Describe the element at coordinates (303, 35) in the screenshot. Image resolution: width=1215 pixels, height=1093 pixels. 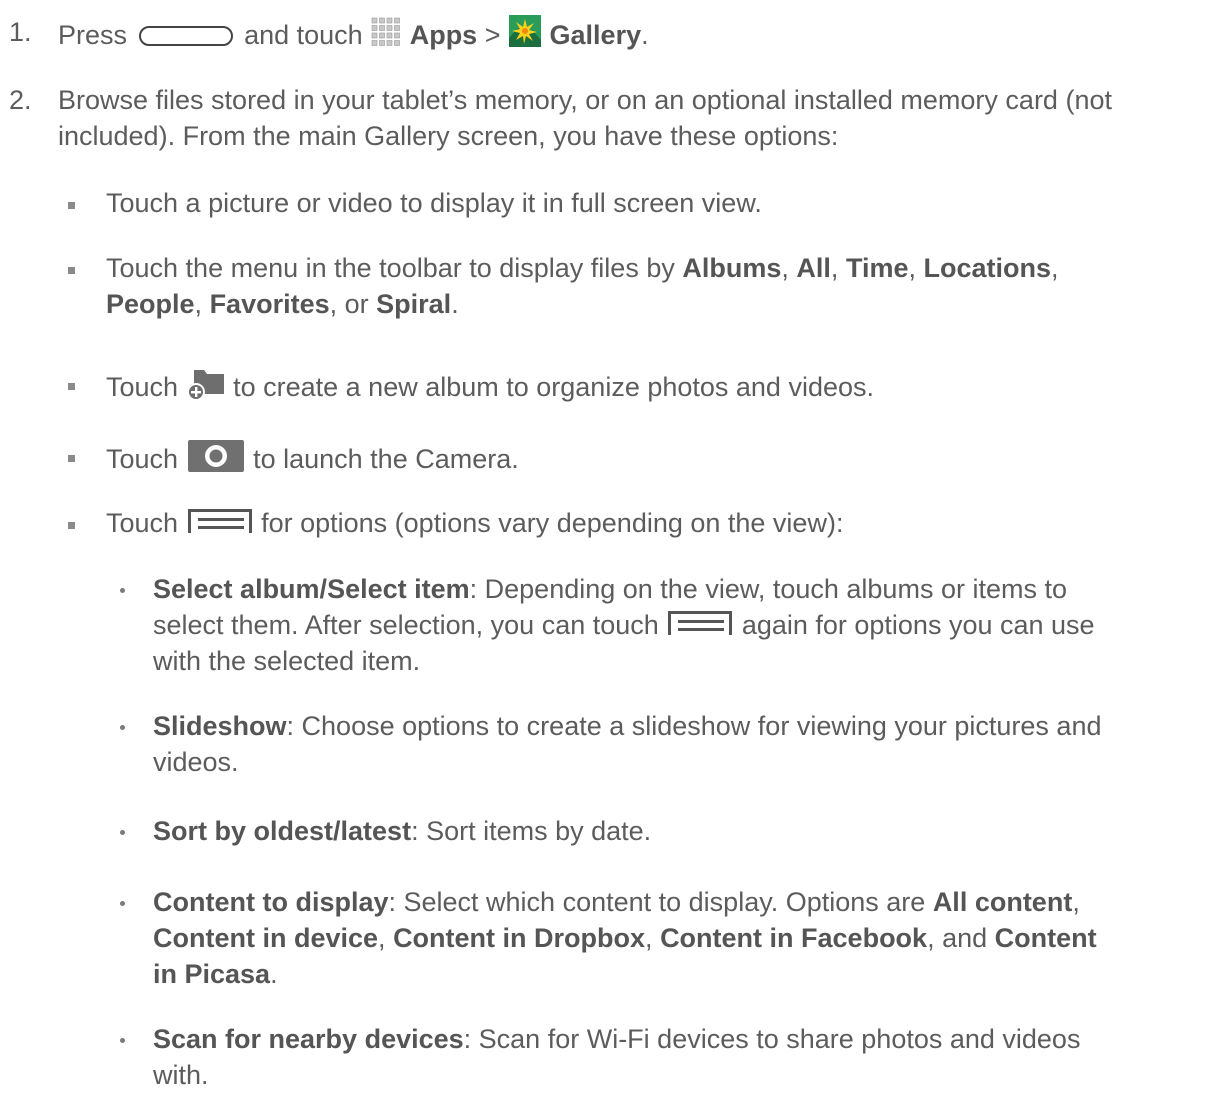
I see `step-text: and touch` at that location.